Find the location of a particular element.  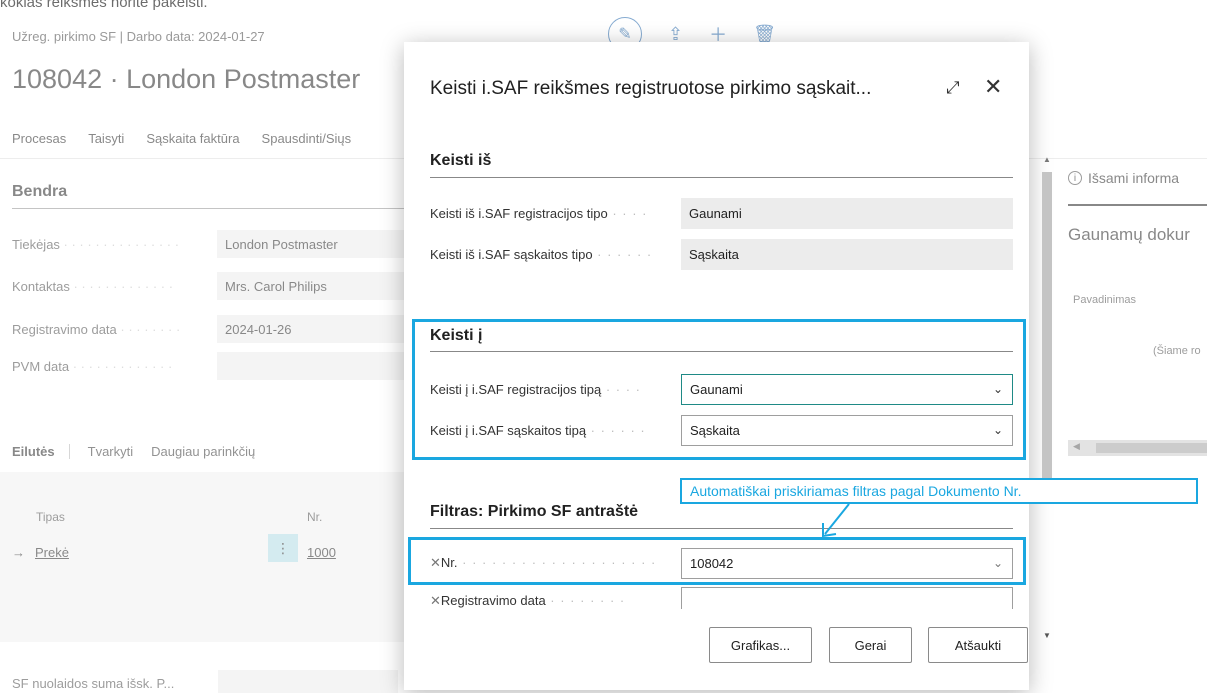

filter-date-label: ✕Registravimo data · · · · · · · · is located at coordinates (528, 600).